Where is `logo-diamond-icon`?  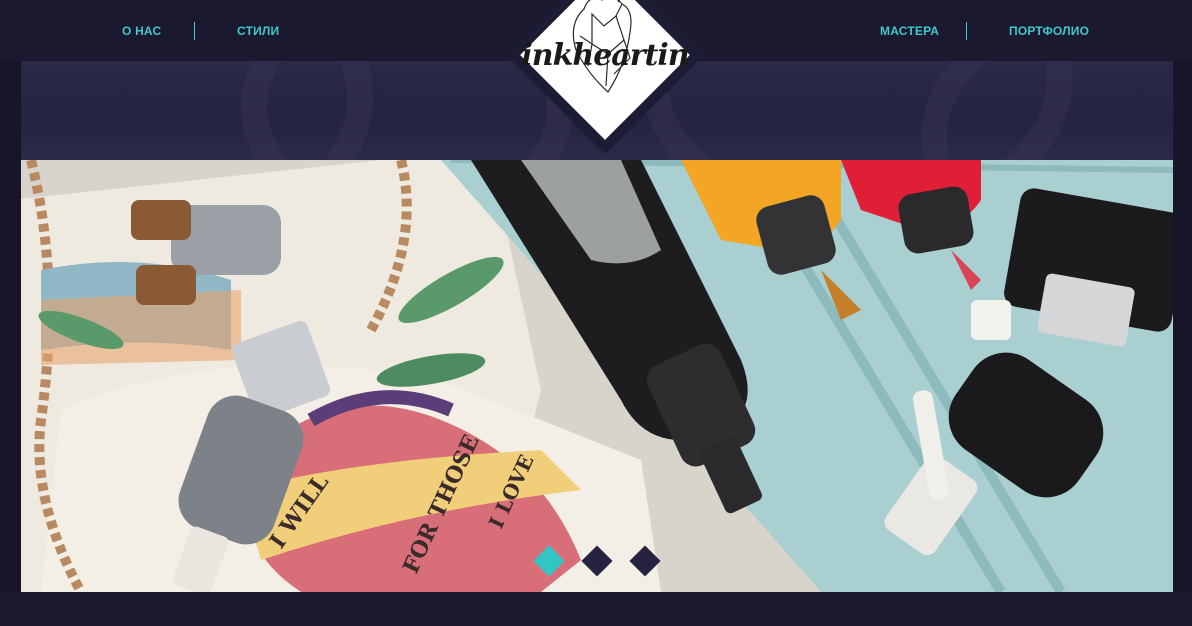 logo-diamond-icon is located at coordinates (605, 77).